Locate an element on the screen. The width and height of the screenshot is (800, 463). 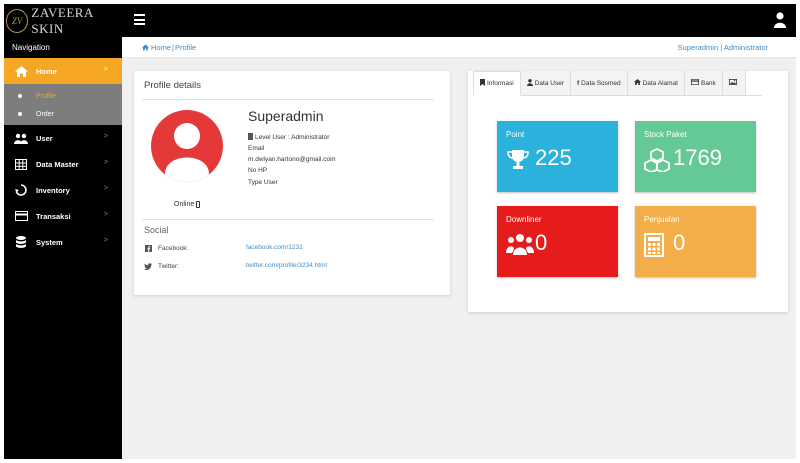
sidebar-item-user: User > is located at coordinates (63, 138).